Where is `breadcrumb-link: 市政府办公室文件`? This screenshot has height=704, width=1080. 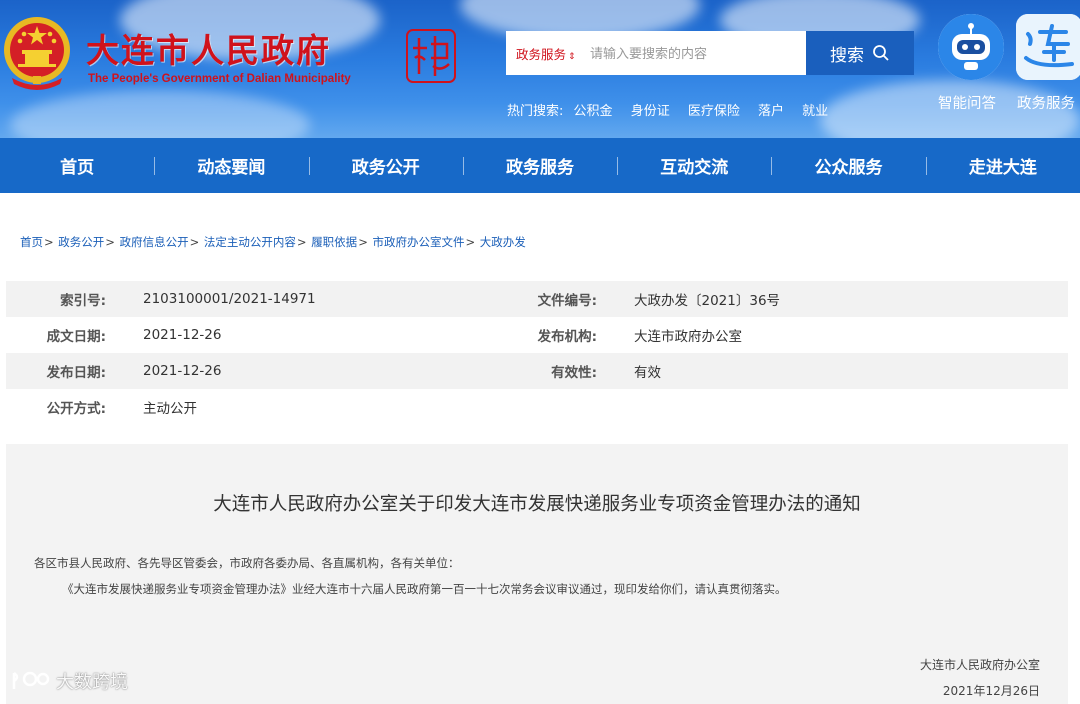 breadcrumb-link: 市政府办公室文件 is located at coordinates (418, 242).